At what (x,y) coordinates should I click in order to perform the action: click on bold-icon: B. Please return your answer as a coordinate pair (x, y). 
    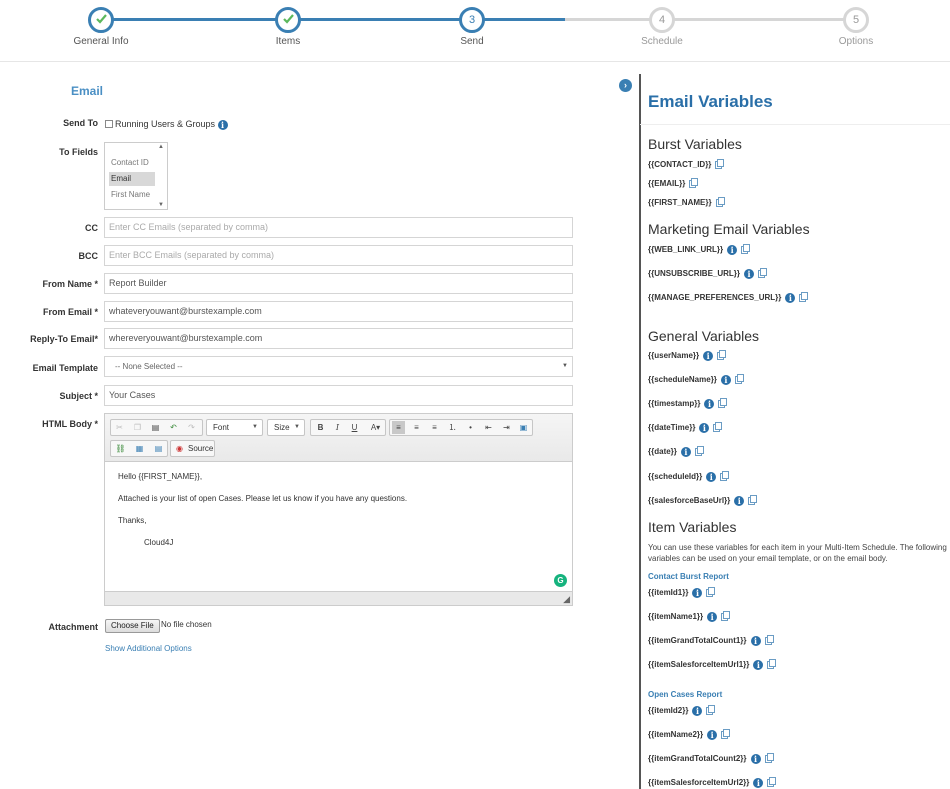
    Looking at the image, I should click on (320, 427).